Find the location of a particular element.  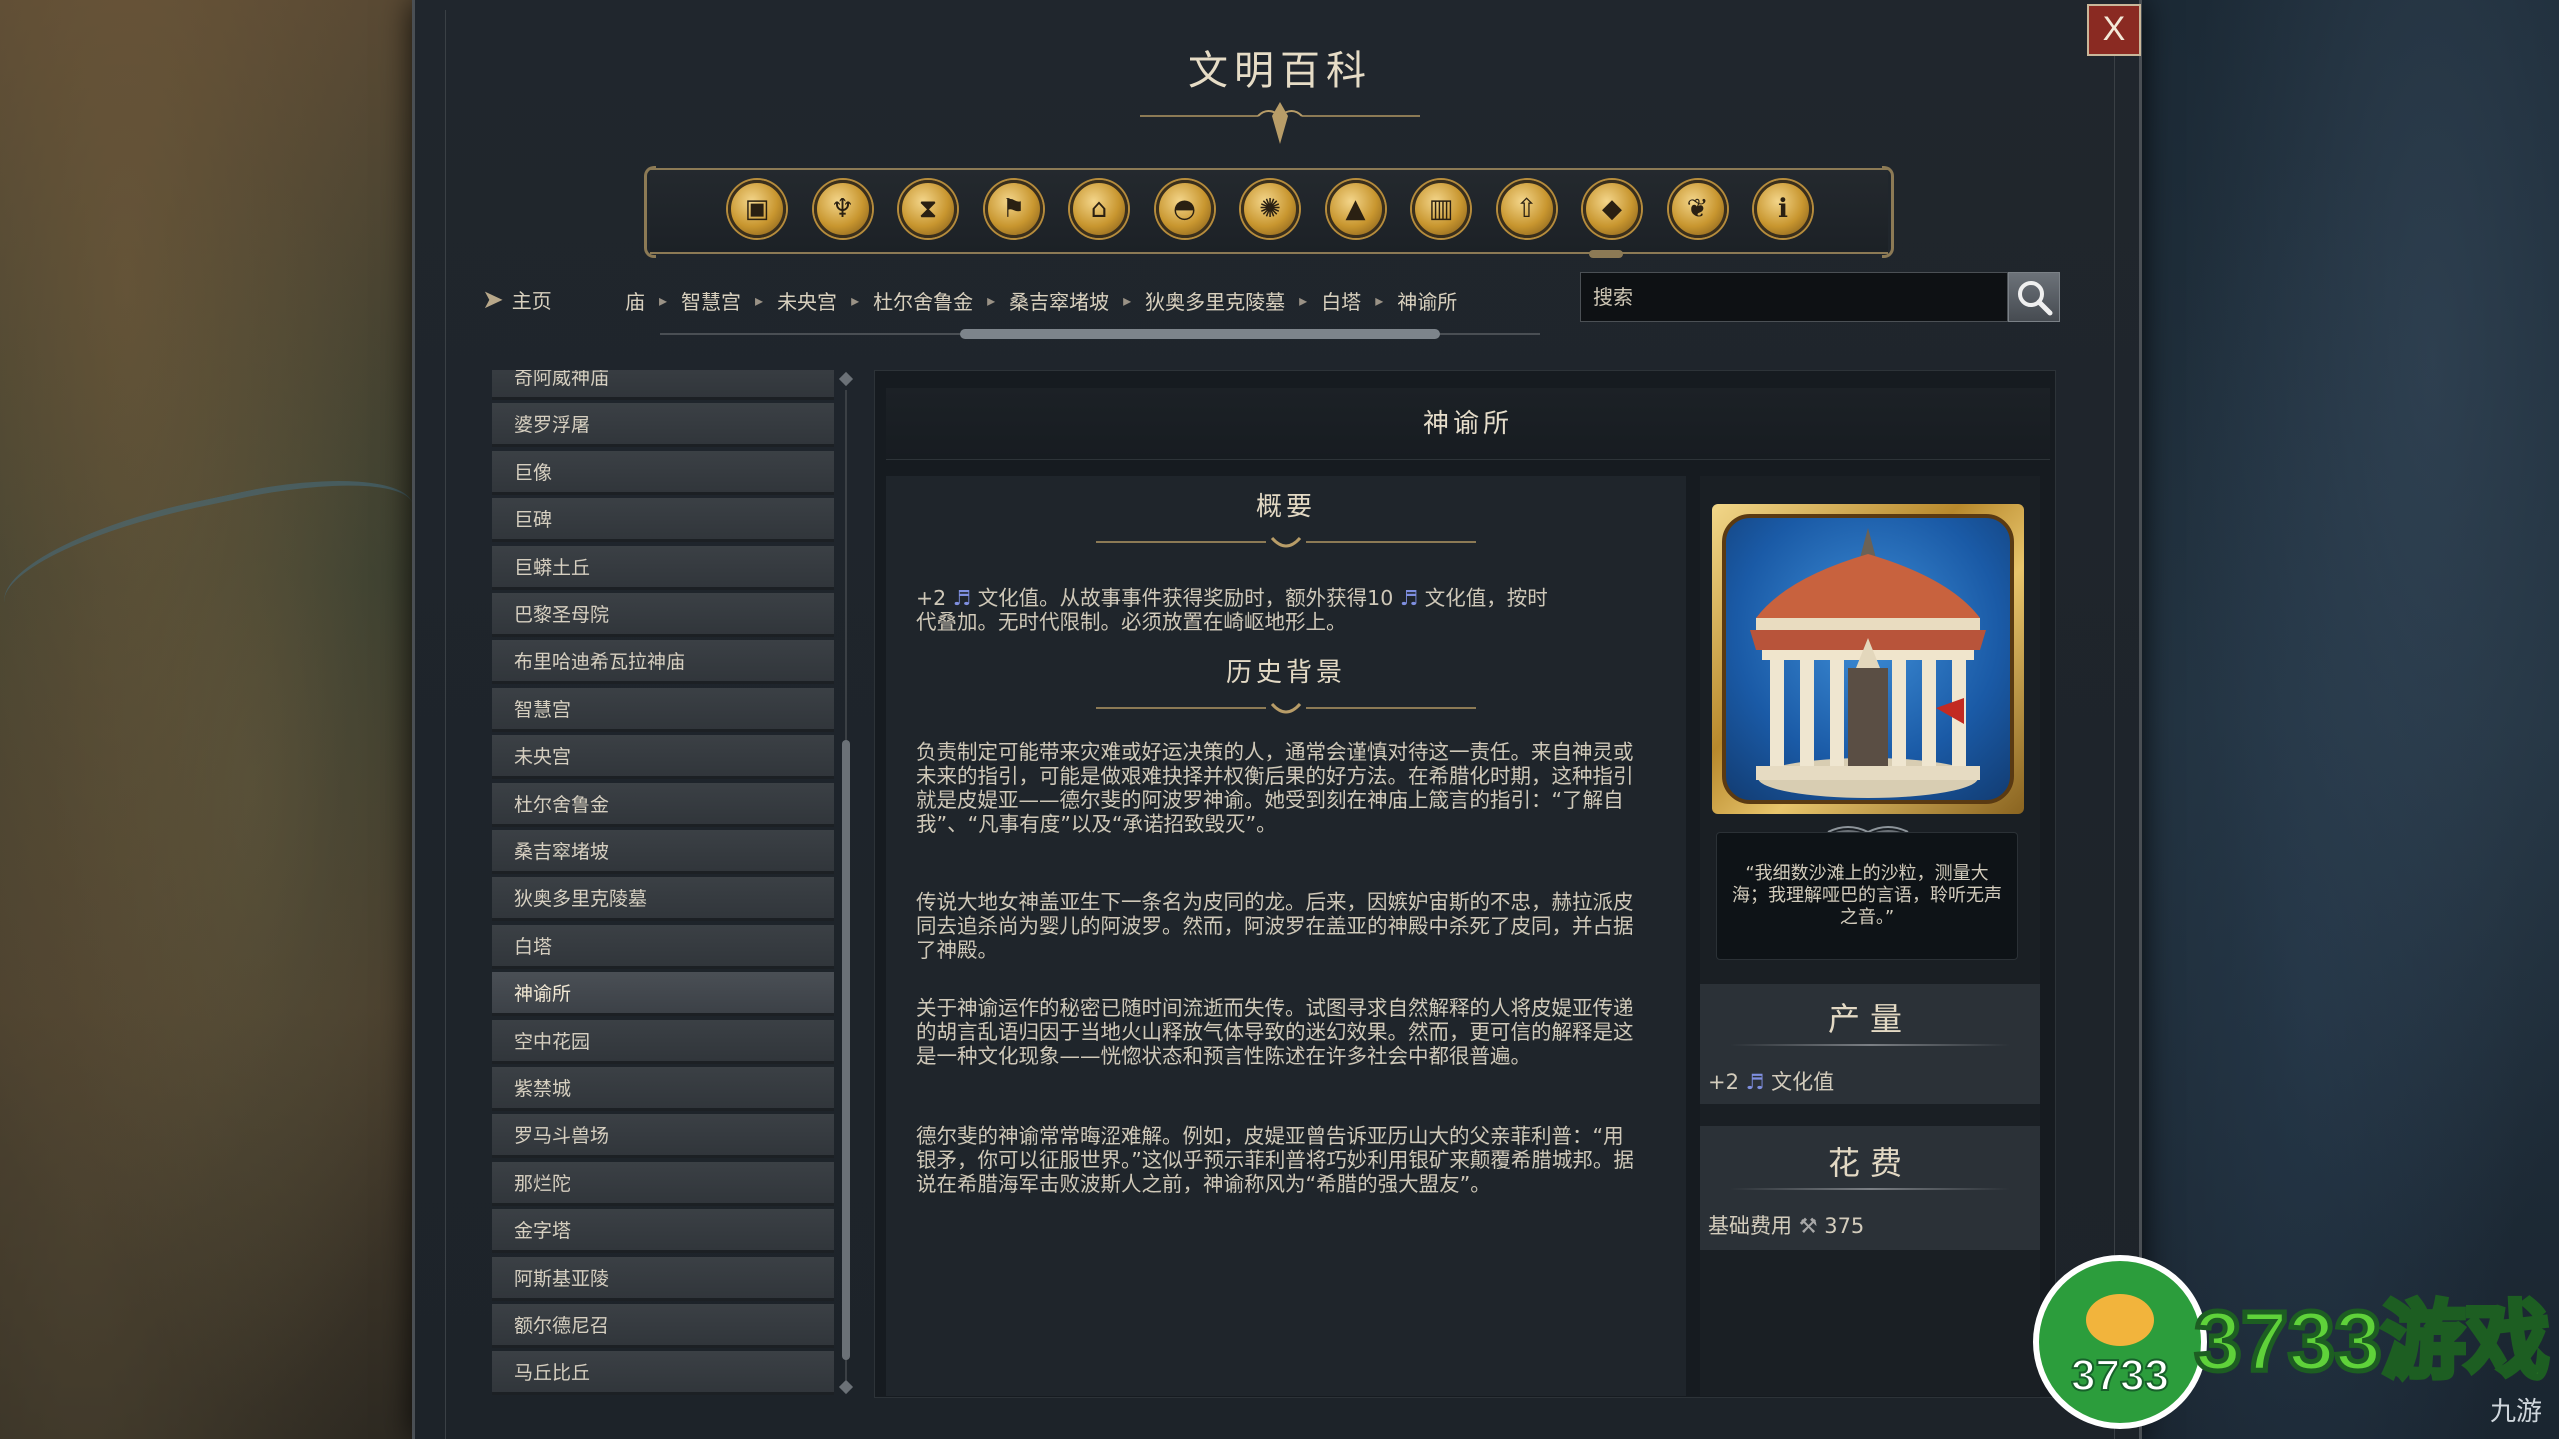

overview-line1: 文化值。从故事事件获得奖励时，额外获得10 is located at coordinates (1185, 598).